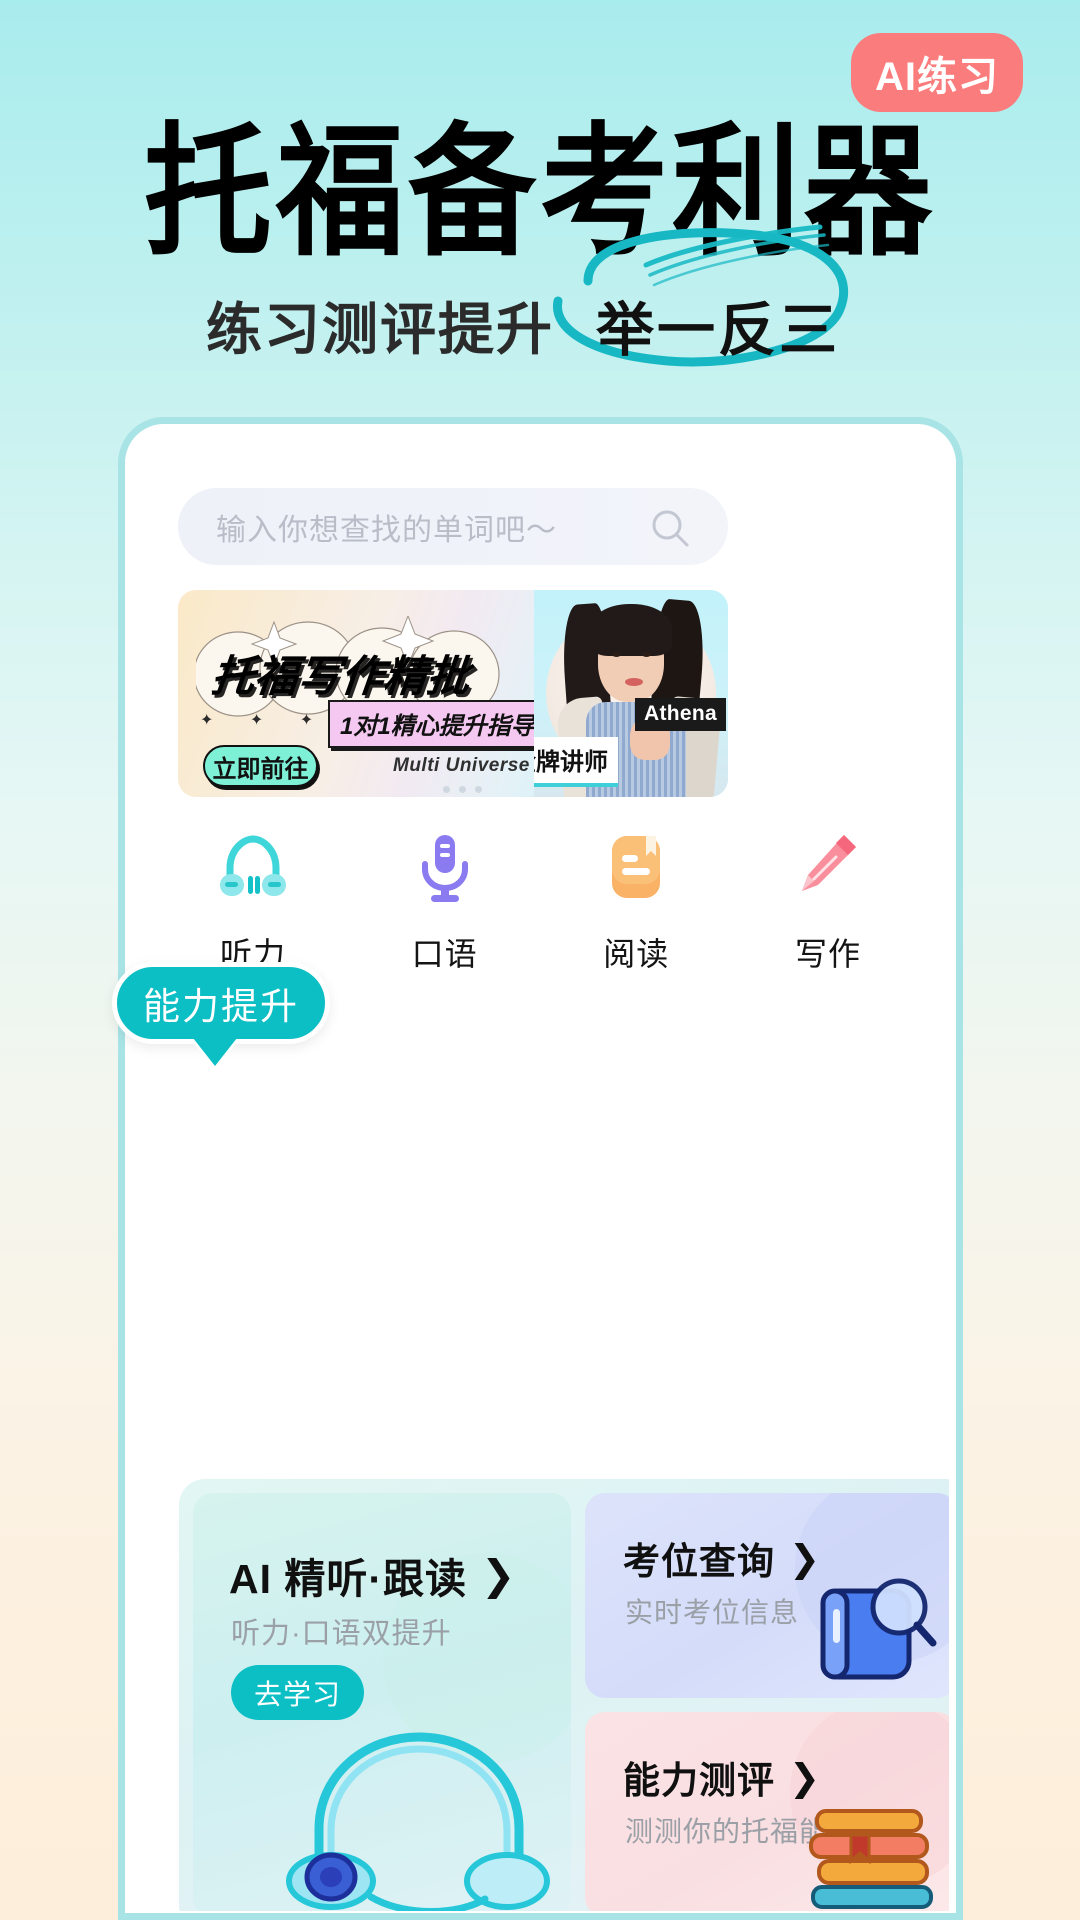  Describe the element at coordinates (646, 654) in the screenshot. I see `teacher-eye-right` at that location.